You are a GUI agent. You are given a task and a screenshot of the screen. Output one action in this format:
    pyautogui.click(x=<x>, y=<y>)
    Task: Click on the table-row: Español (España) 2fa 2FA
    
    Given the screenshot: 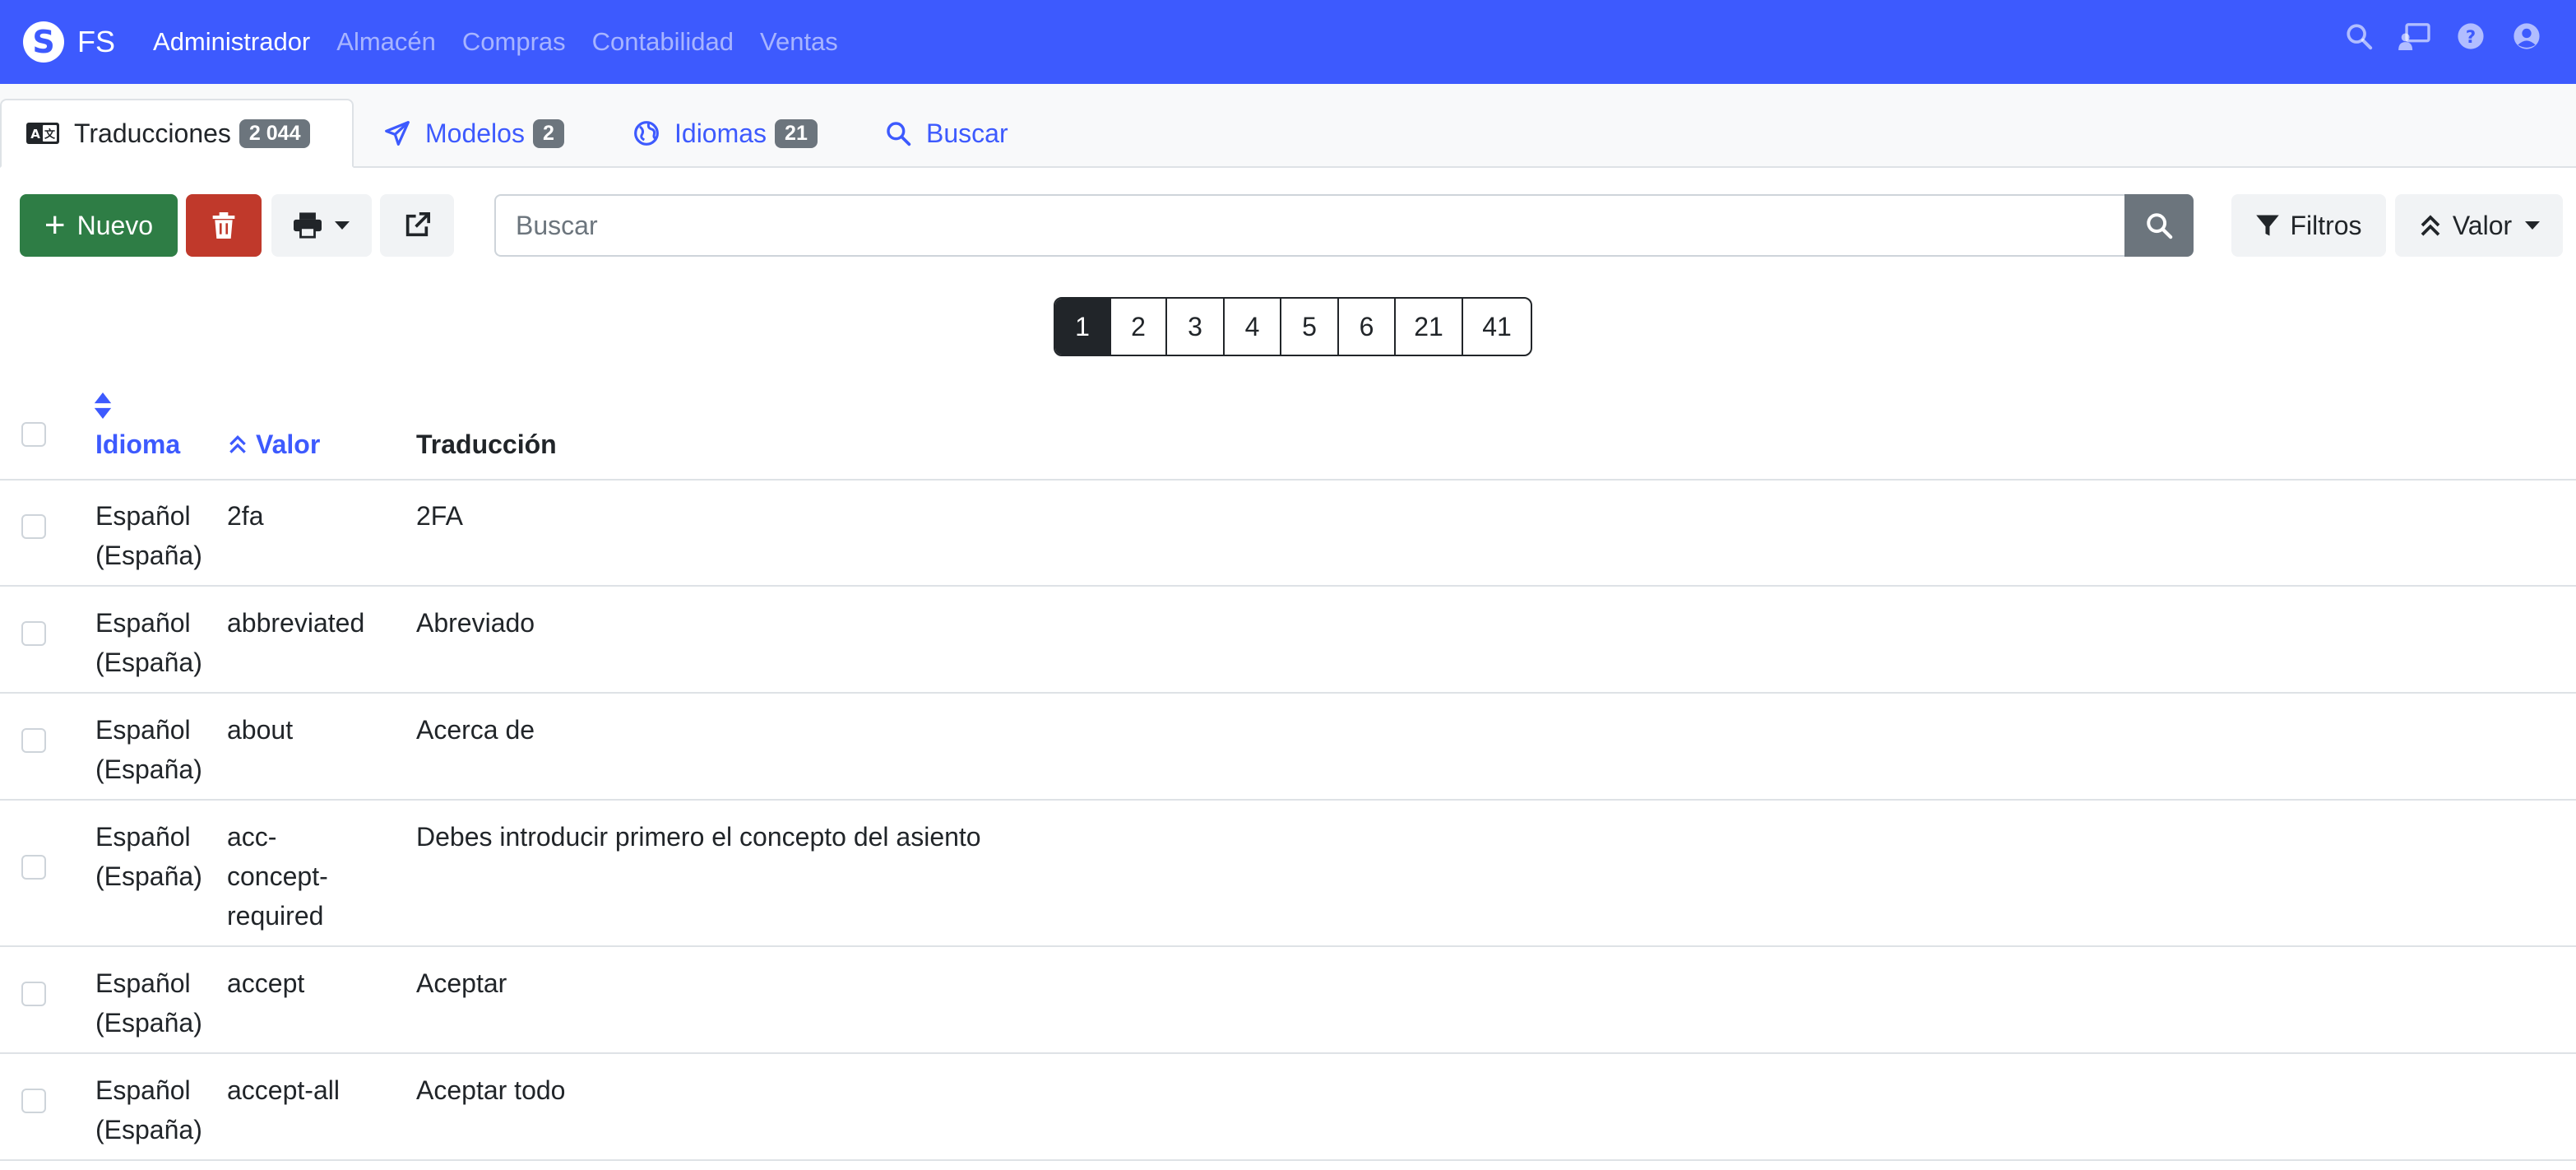 What is the action you would take?
    pyautogui.click(x=1288, y=533)
    